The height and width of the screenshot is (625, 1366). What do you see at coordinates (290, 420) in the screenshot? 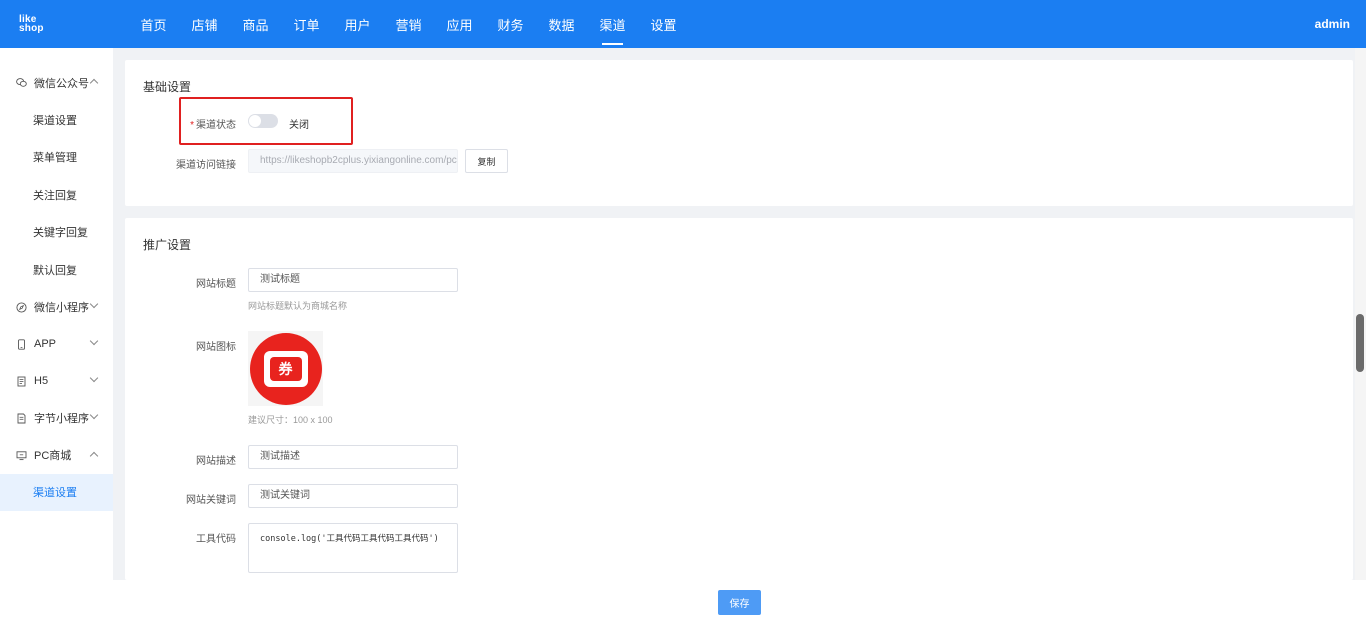
I see `site-icon-hint: 建议尺寸：100 x 100` at bounding box center [290, 420].